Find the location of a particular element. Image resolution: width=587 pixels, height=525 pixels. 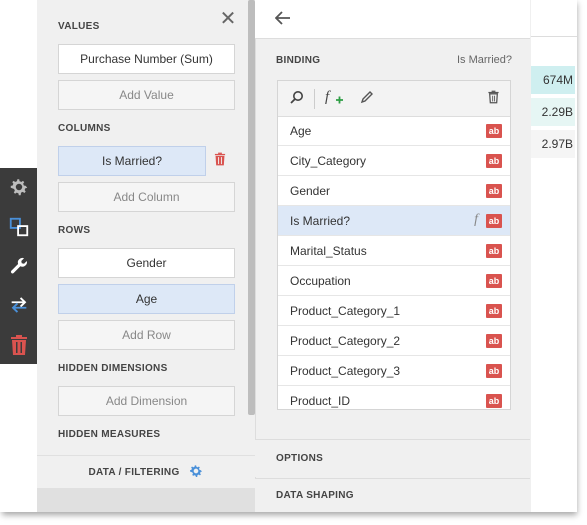

search-button is located at coordinates (297, 98).